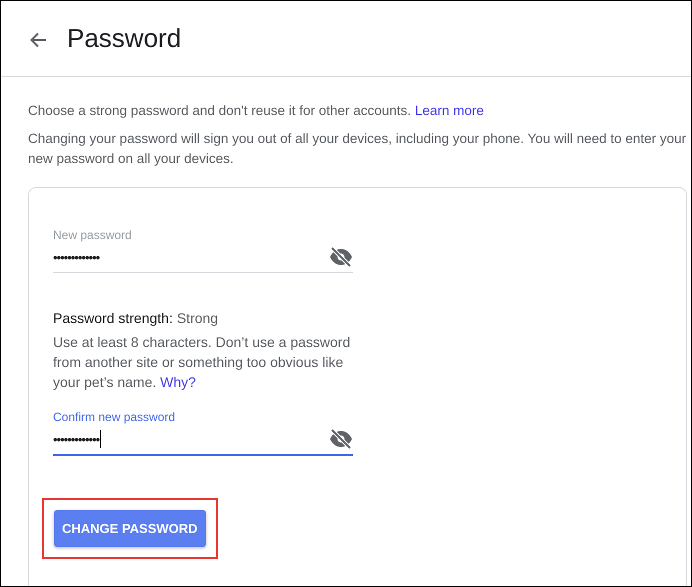 The height and width of the screenshot is (587, 692). Describe the element at coordinates (197, 318) in the screenshot. I see `strength-value: Strong` at that location.